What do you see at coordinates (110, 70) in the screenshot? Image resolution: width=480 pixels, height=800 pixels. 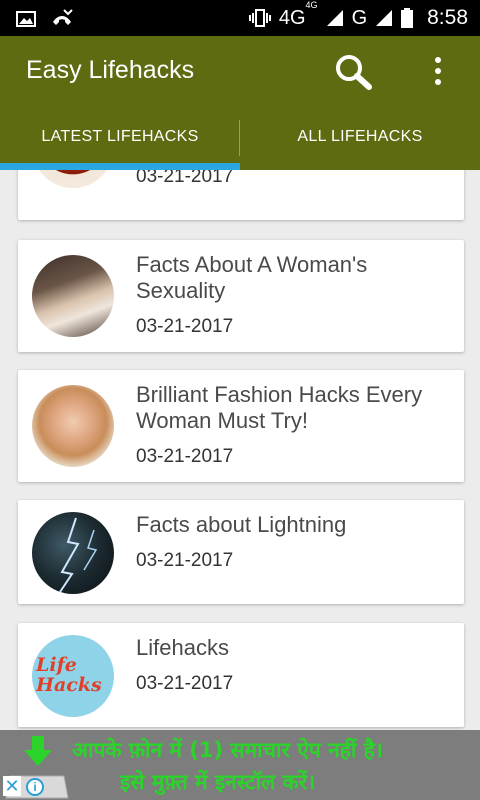 I see `app-title: Easy Lifehacks` at bounding box center [110, 70].